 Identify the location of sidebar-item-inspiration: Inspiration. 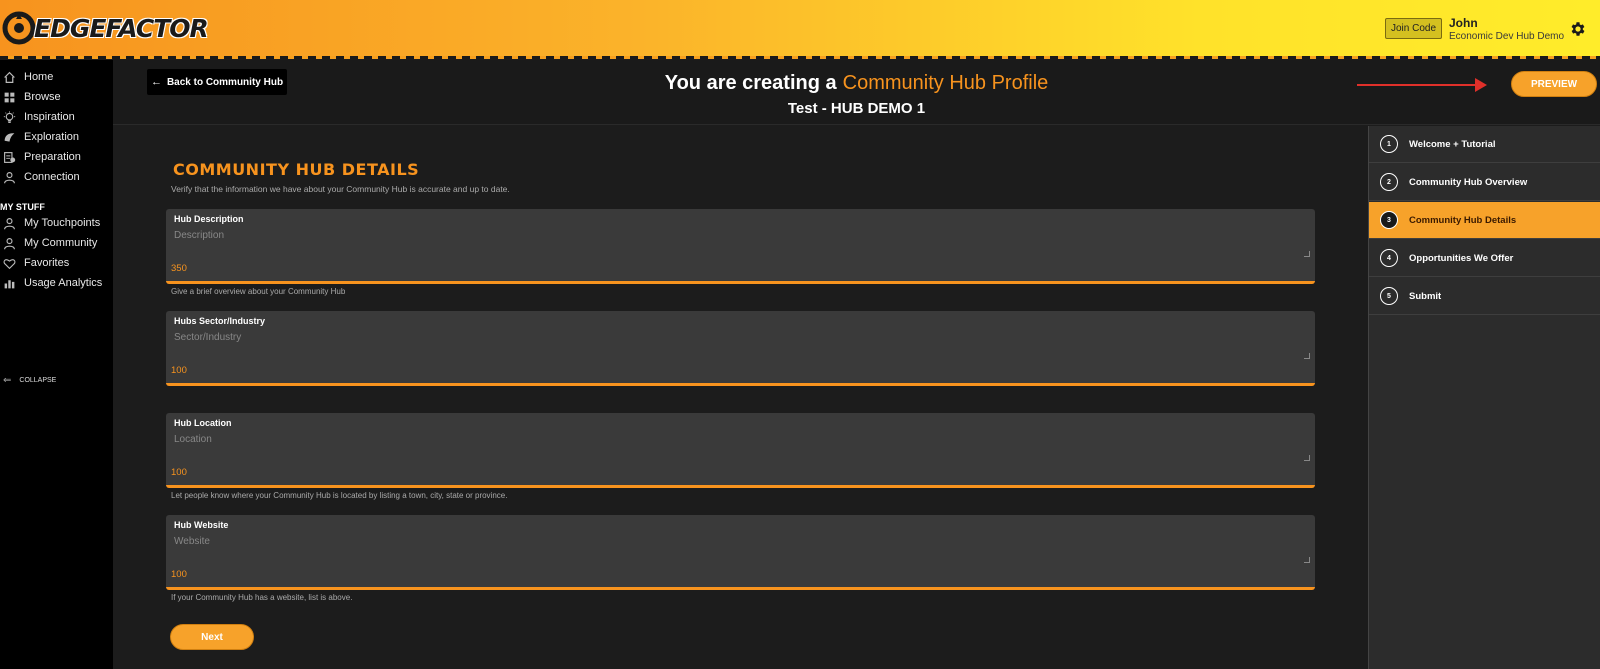
(56, 117).